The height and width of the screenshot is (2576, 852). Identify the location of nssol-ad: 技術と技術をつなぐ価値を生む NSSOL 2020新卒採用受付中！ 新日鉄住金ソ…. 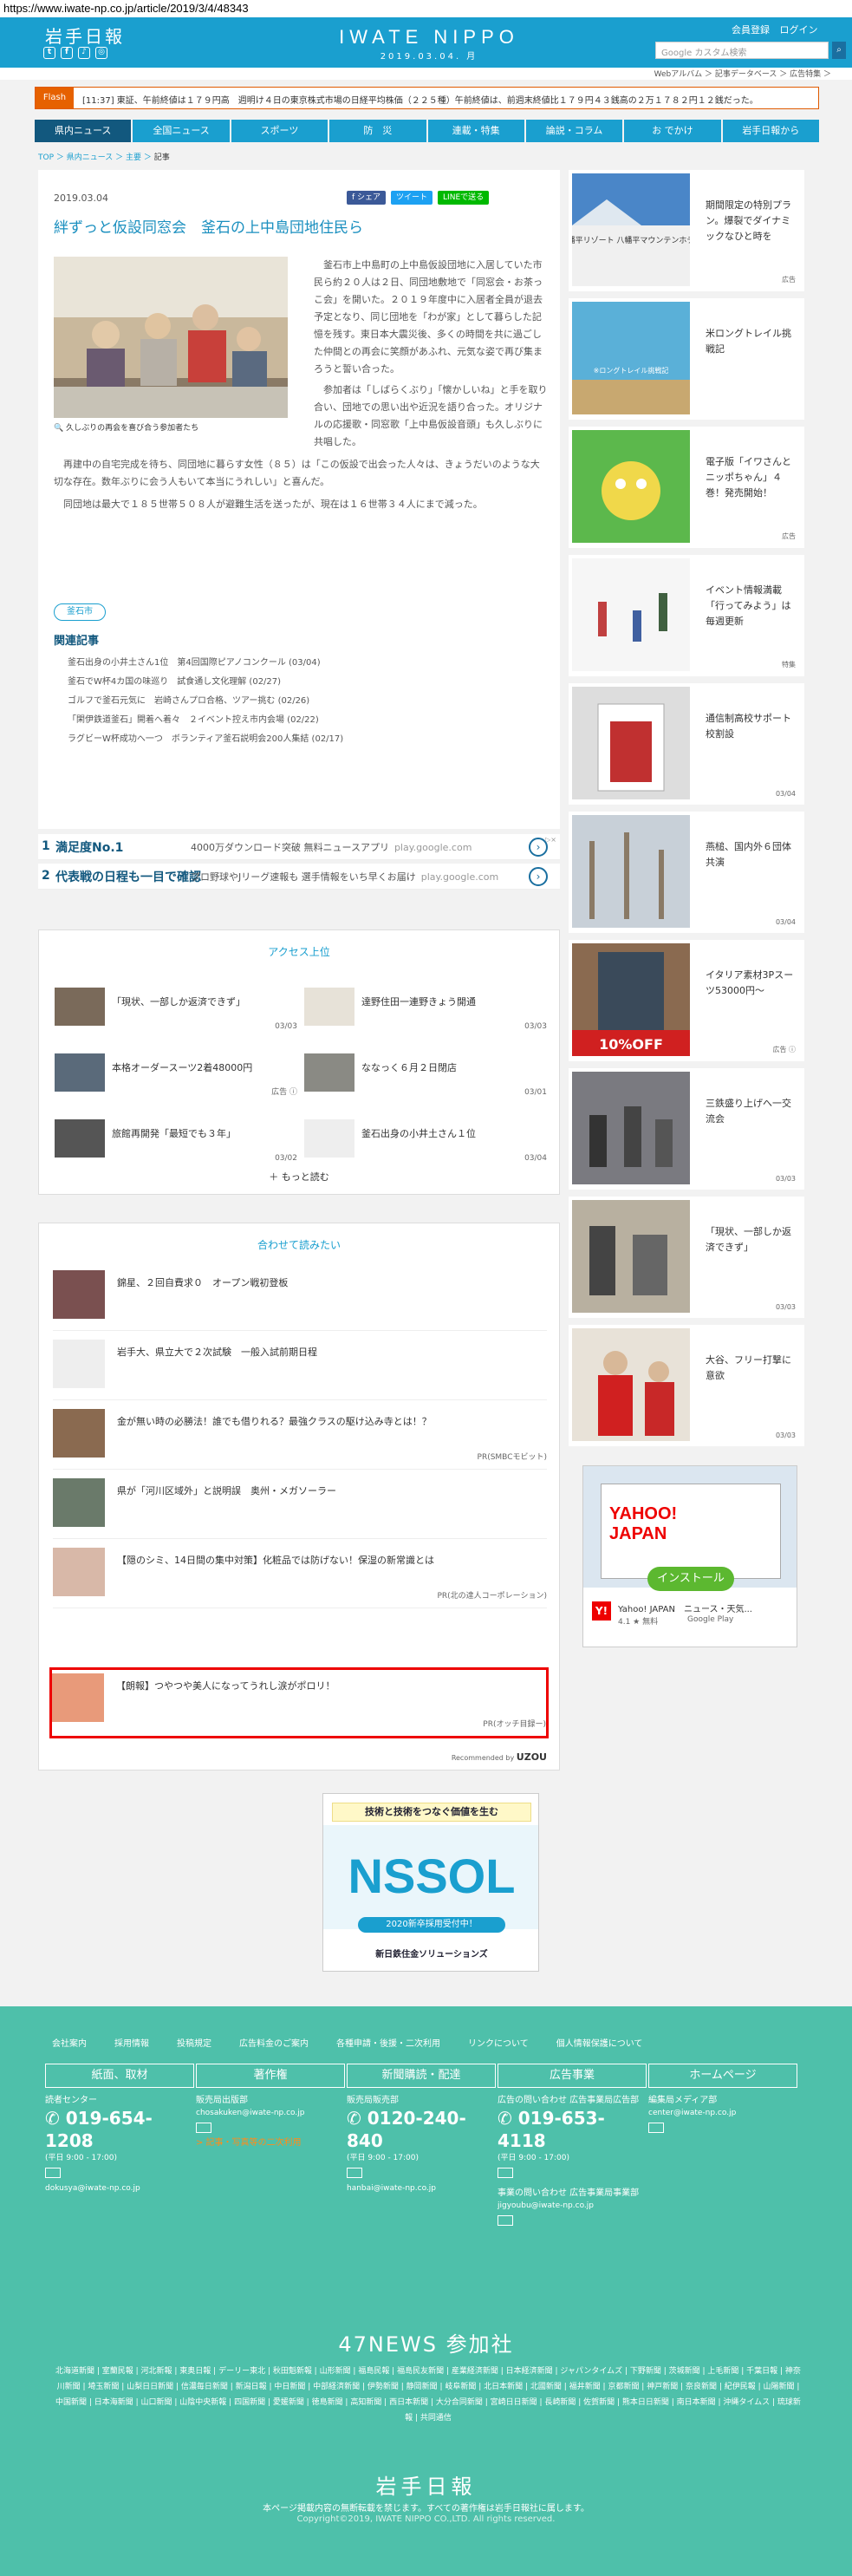
(431, 1882).